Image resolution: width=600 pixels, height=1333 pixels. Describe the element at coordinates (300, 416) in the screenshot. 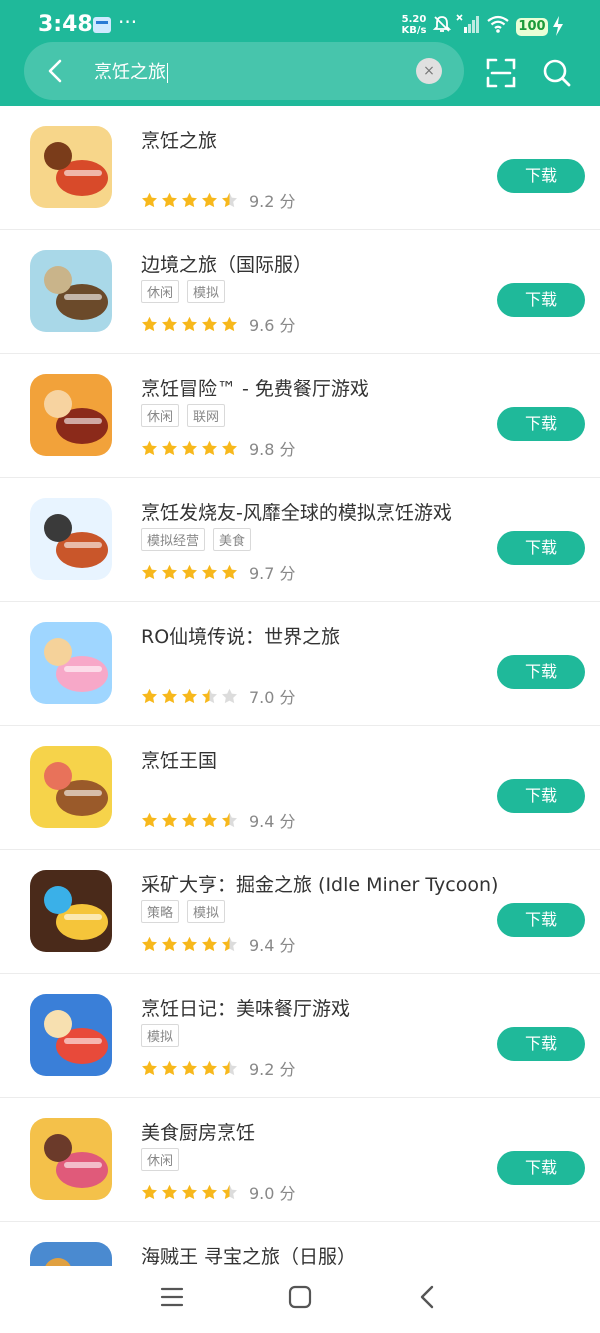

I see `result-row: 烹饪冒险™ - 免费餐厅游戏休闲 联网 9.8 分 下载` at that location.